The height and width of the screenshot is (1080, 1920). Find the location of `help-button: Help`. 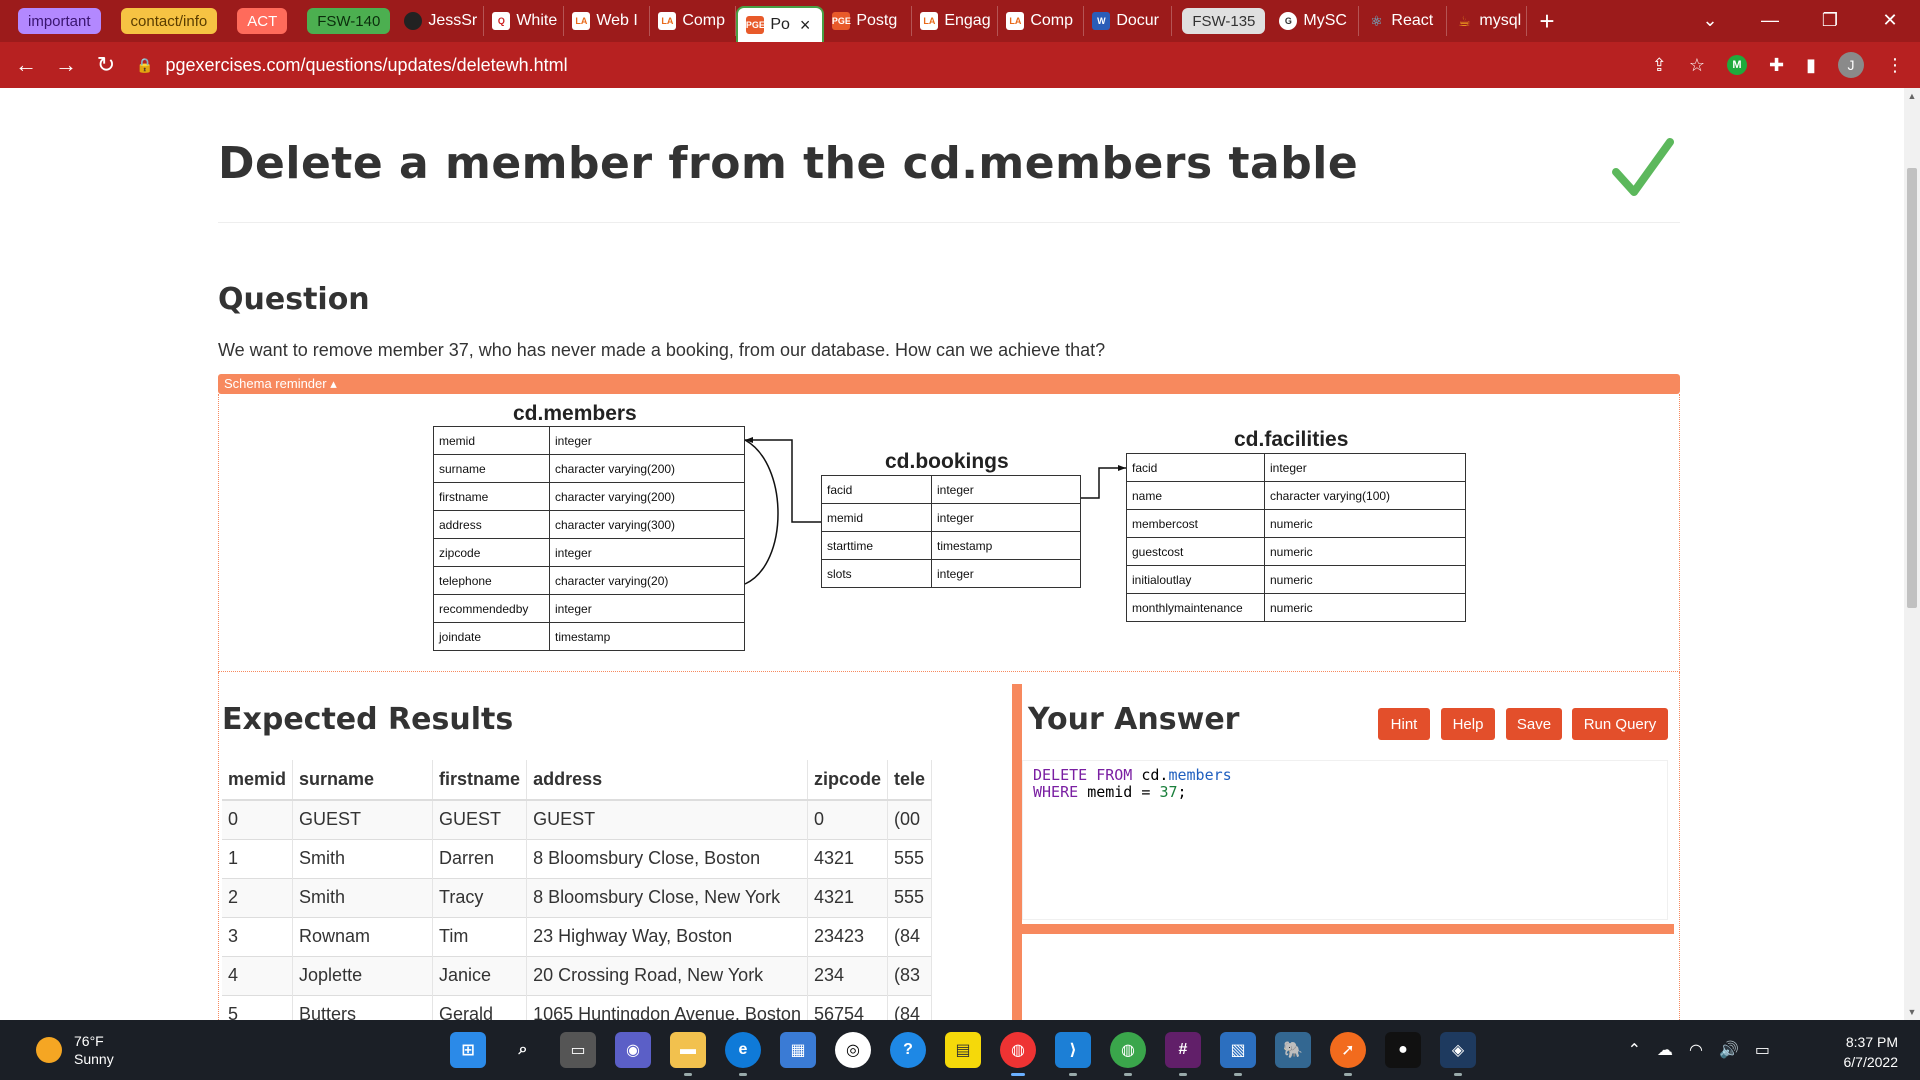

help-button: Help is located at coordinates (1468, 724).